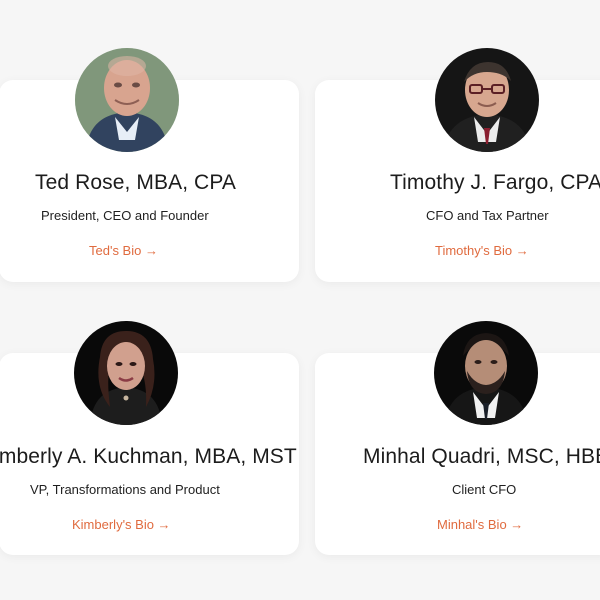 The width and height of the screenshot is (600, 600). What do you see at coordinates (135, 182) in the screenshot?
I see `team-member-name: Ted Rose, MBA, CPA` at bounding box center [135, 182].